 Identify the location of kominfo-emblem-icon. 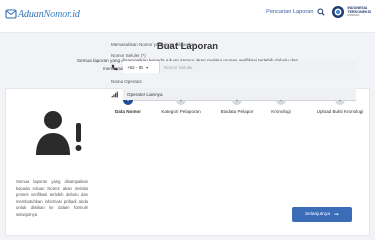
(338, 12).